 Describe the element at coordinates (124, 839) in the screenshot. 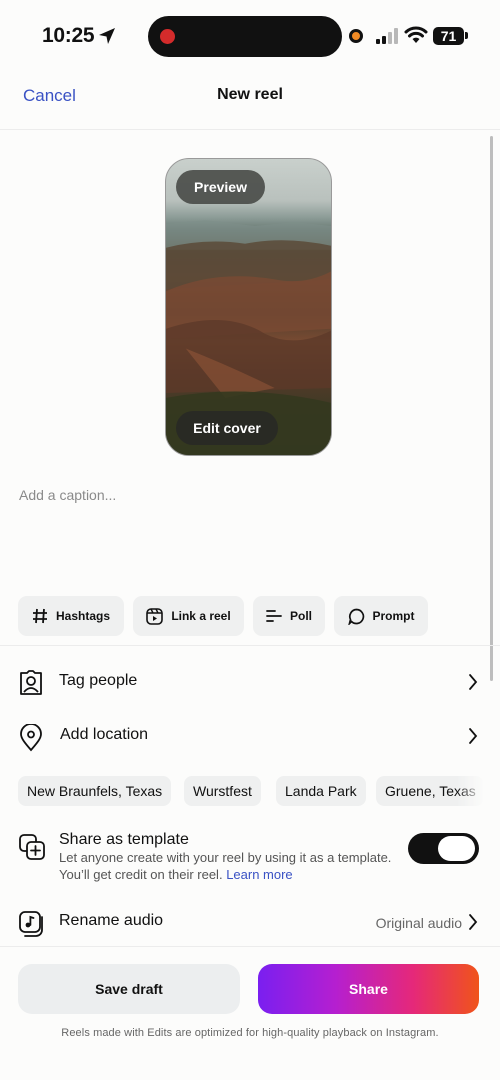

I see `share-as-template-label: Share as template` at that location.